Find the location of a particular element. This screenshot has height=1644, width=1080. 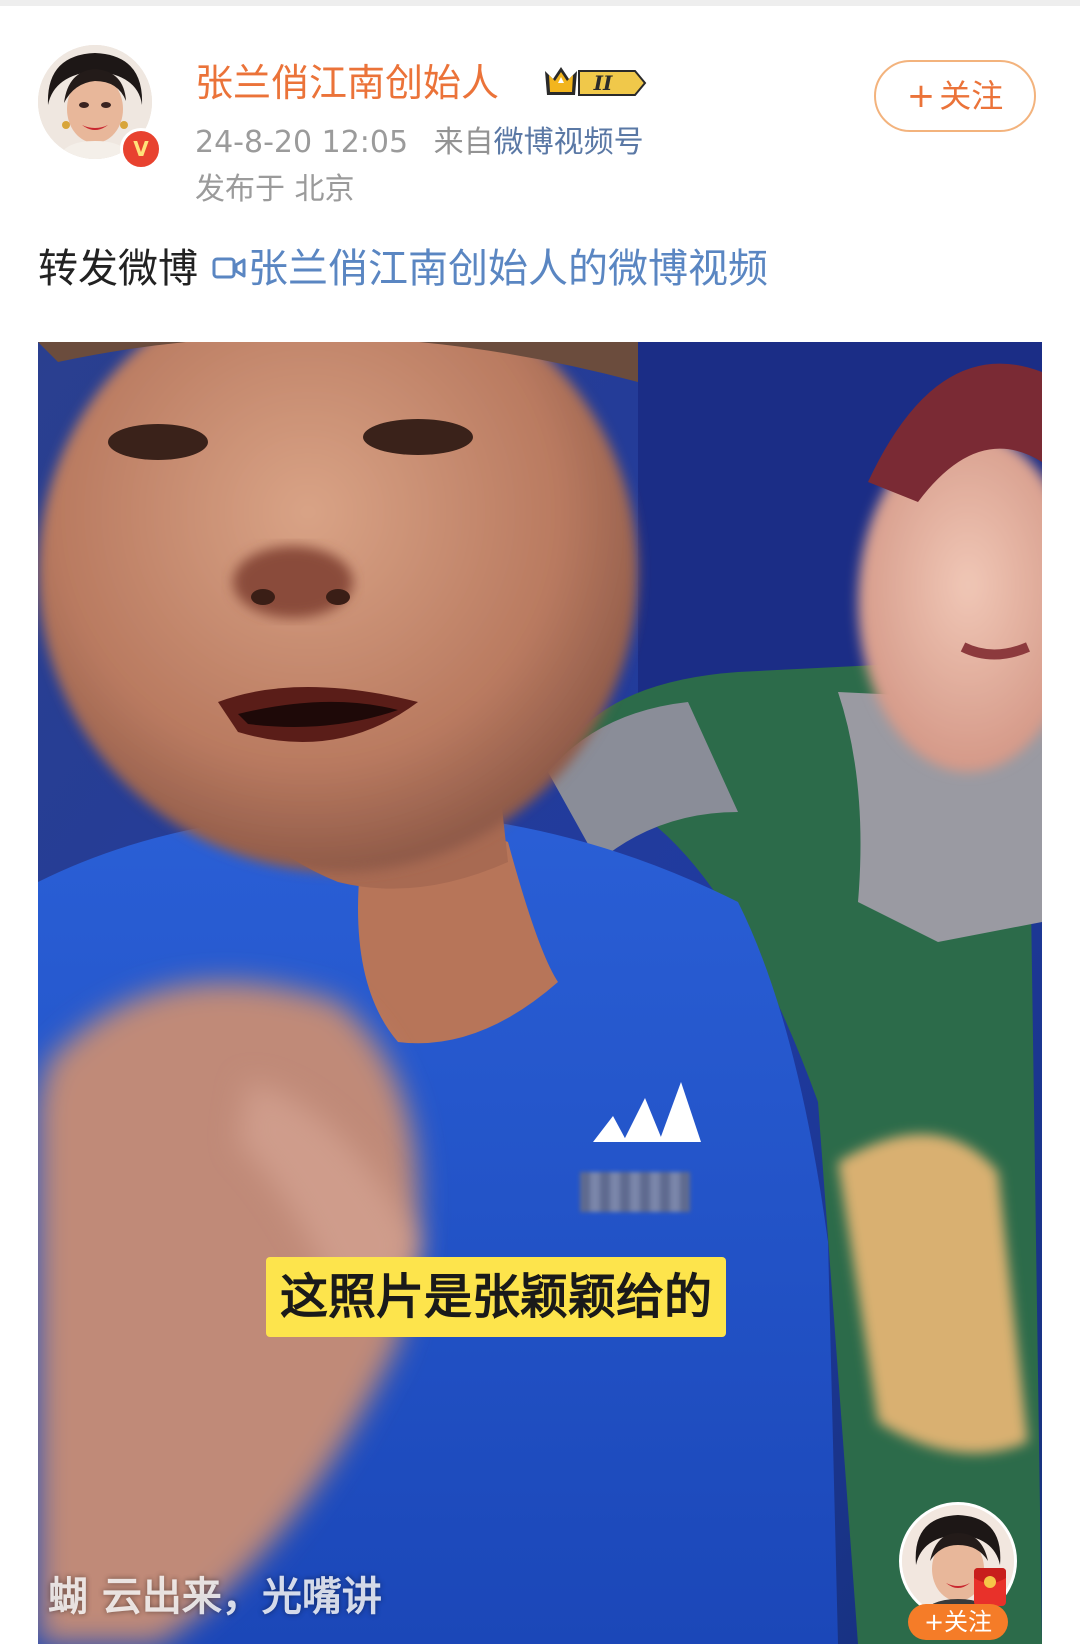

video-subtitle: 这照片是张颖颖给的 is located at coordinates (496, 1297).